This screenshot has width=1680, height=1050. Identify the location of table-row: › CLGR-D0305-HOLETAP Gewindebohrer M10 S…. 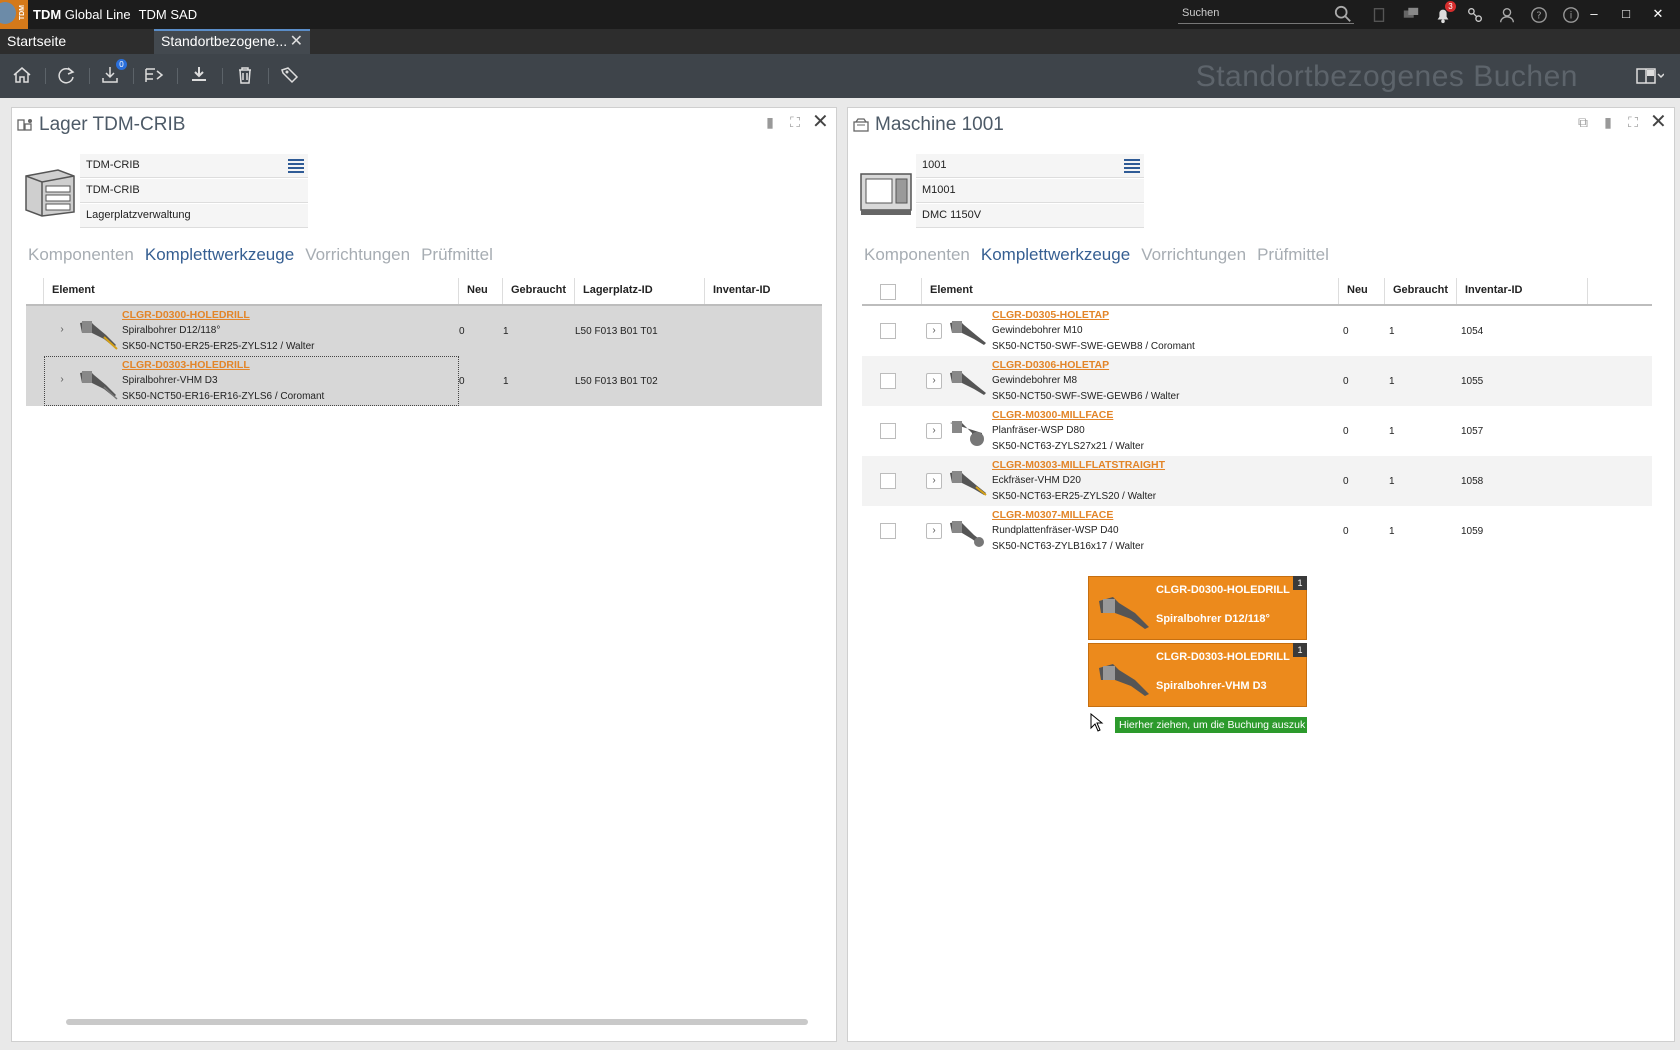
(1257, 331).